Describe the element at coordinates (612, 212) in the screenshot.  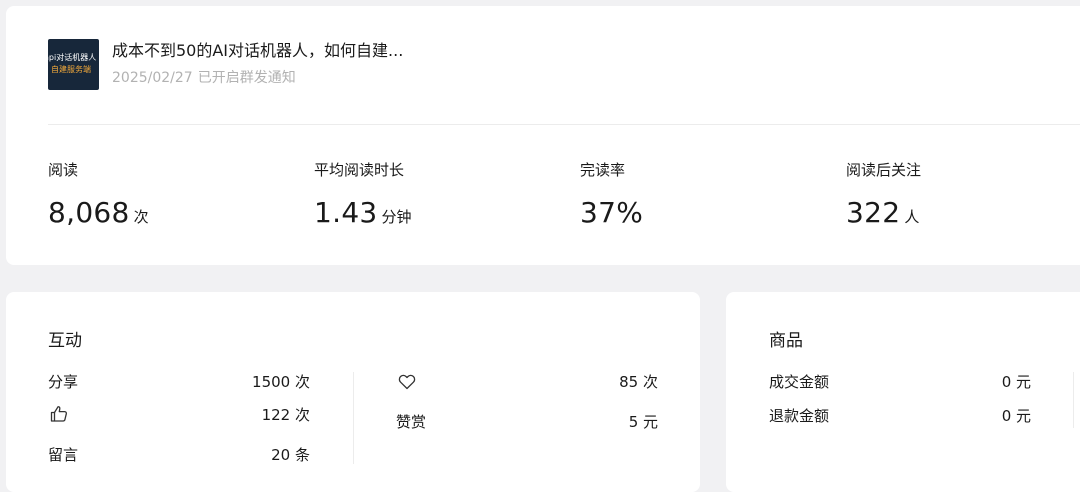
I see `stat-value: 37%` at that location.